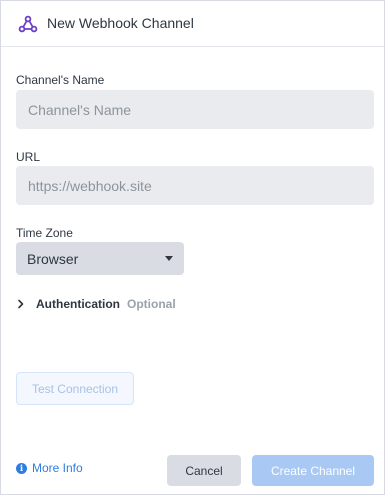 The height and width of the screenshot is (495, 385). Describe the element at coordinates (60, 80) in the screenshot. I see `channel-name-label: Channel's Name` at that location.